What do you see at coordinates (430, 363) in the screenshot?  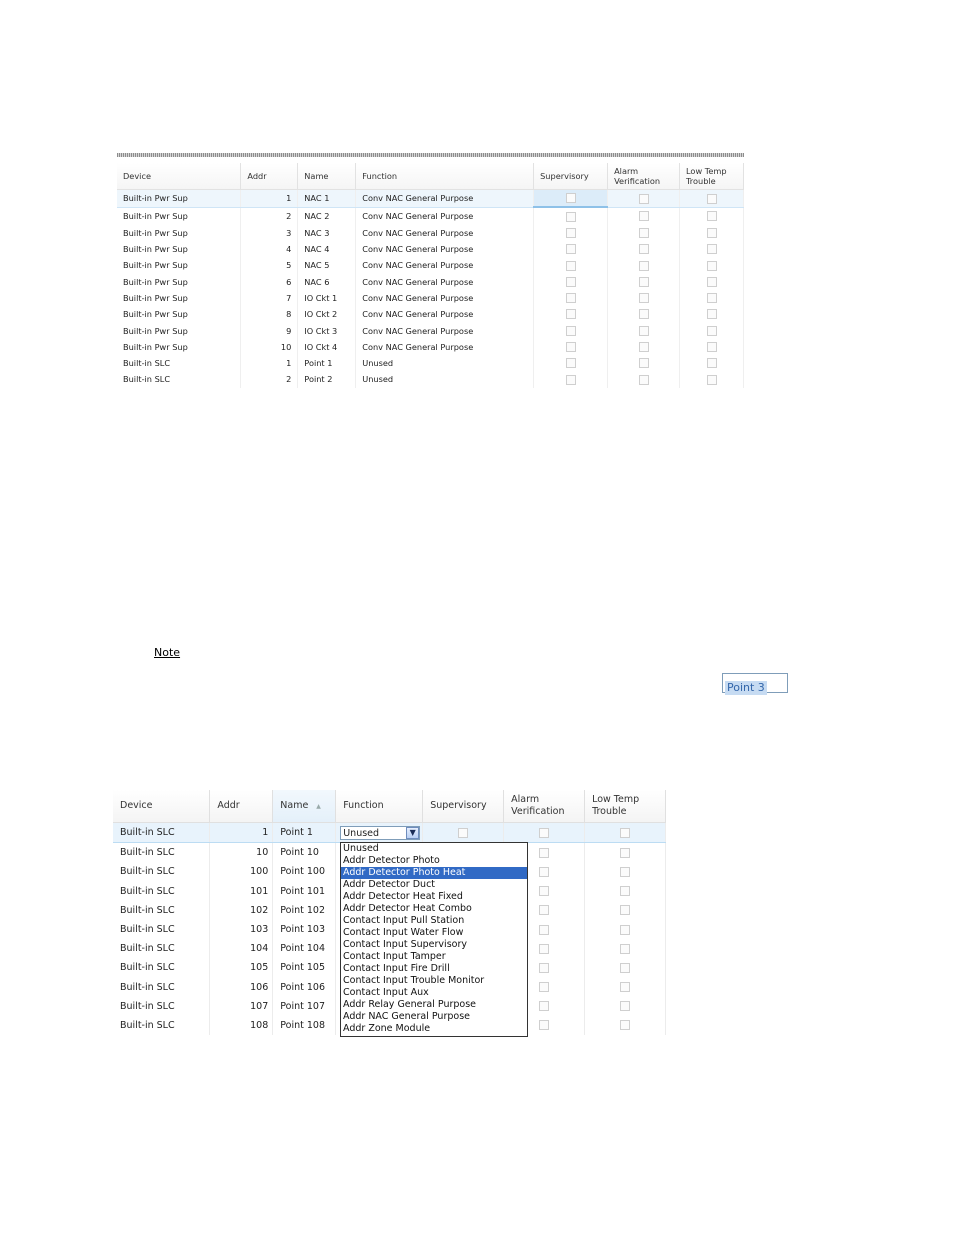 I see `table-row: Built-in SLC 1 Point 1 Unused` at bounding box center [430, 363].